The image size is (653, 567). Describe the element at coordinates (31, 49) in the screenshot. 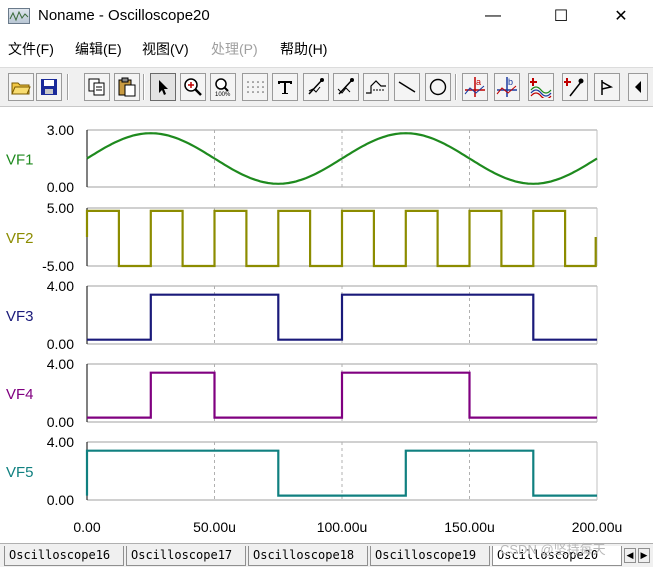

I see `menu-file: 文件(F)` at that location.